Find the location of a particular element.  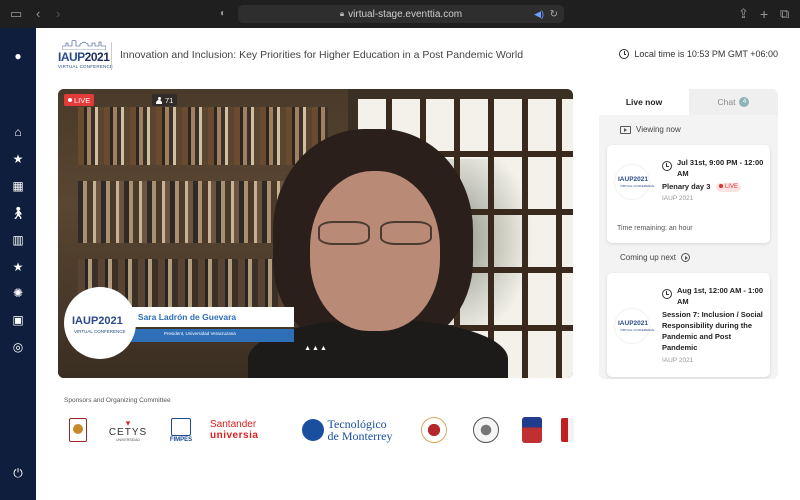

tab-live-label: Live now is located at coordinates (644, 102).